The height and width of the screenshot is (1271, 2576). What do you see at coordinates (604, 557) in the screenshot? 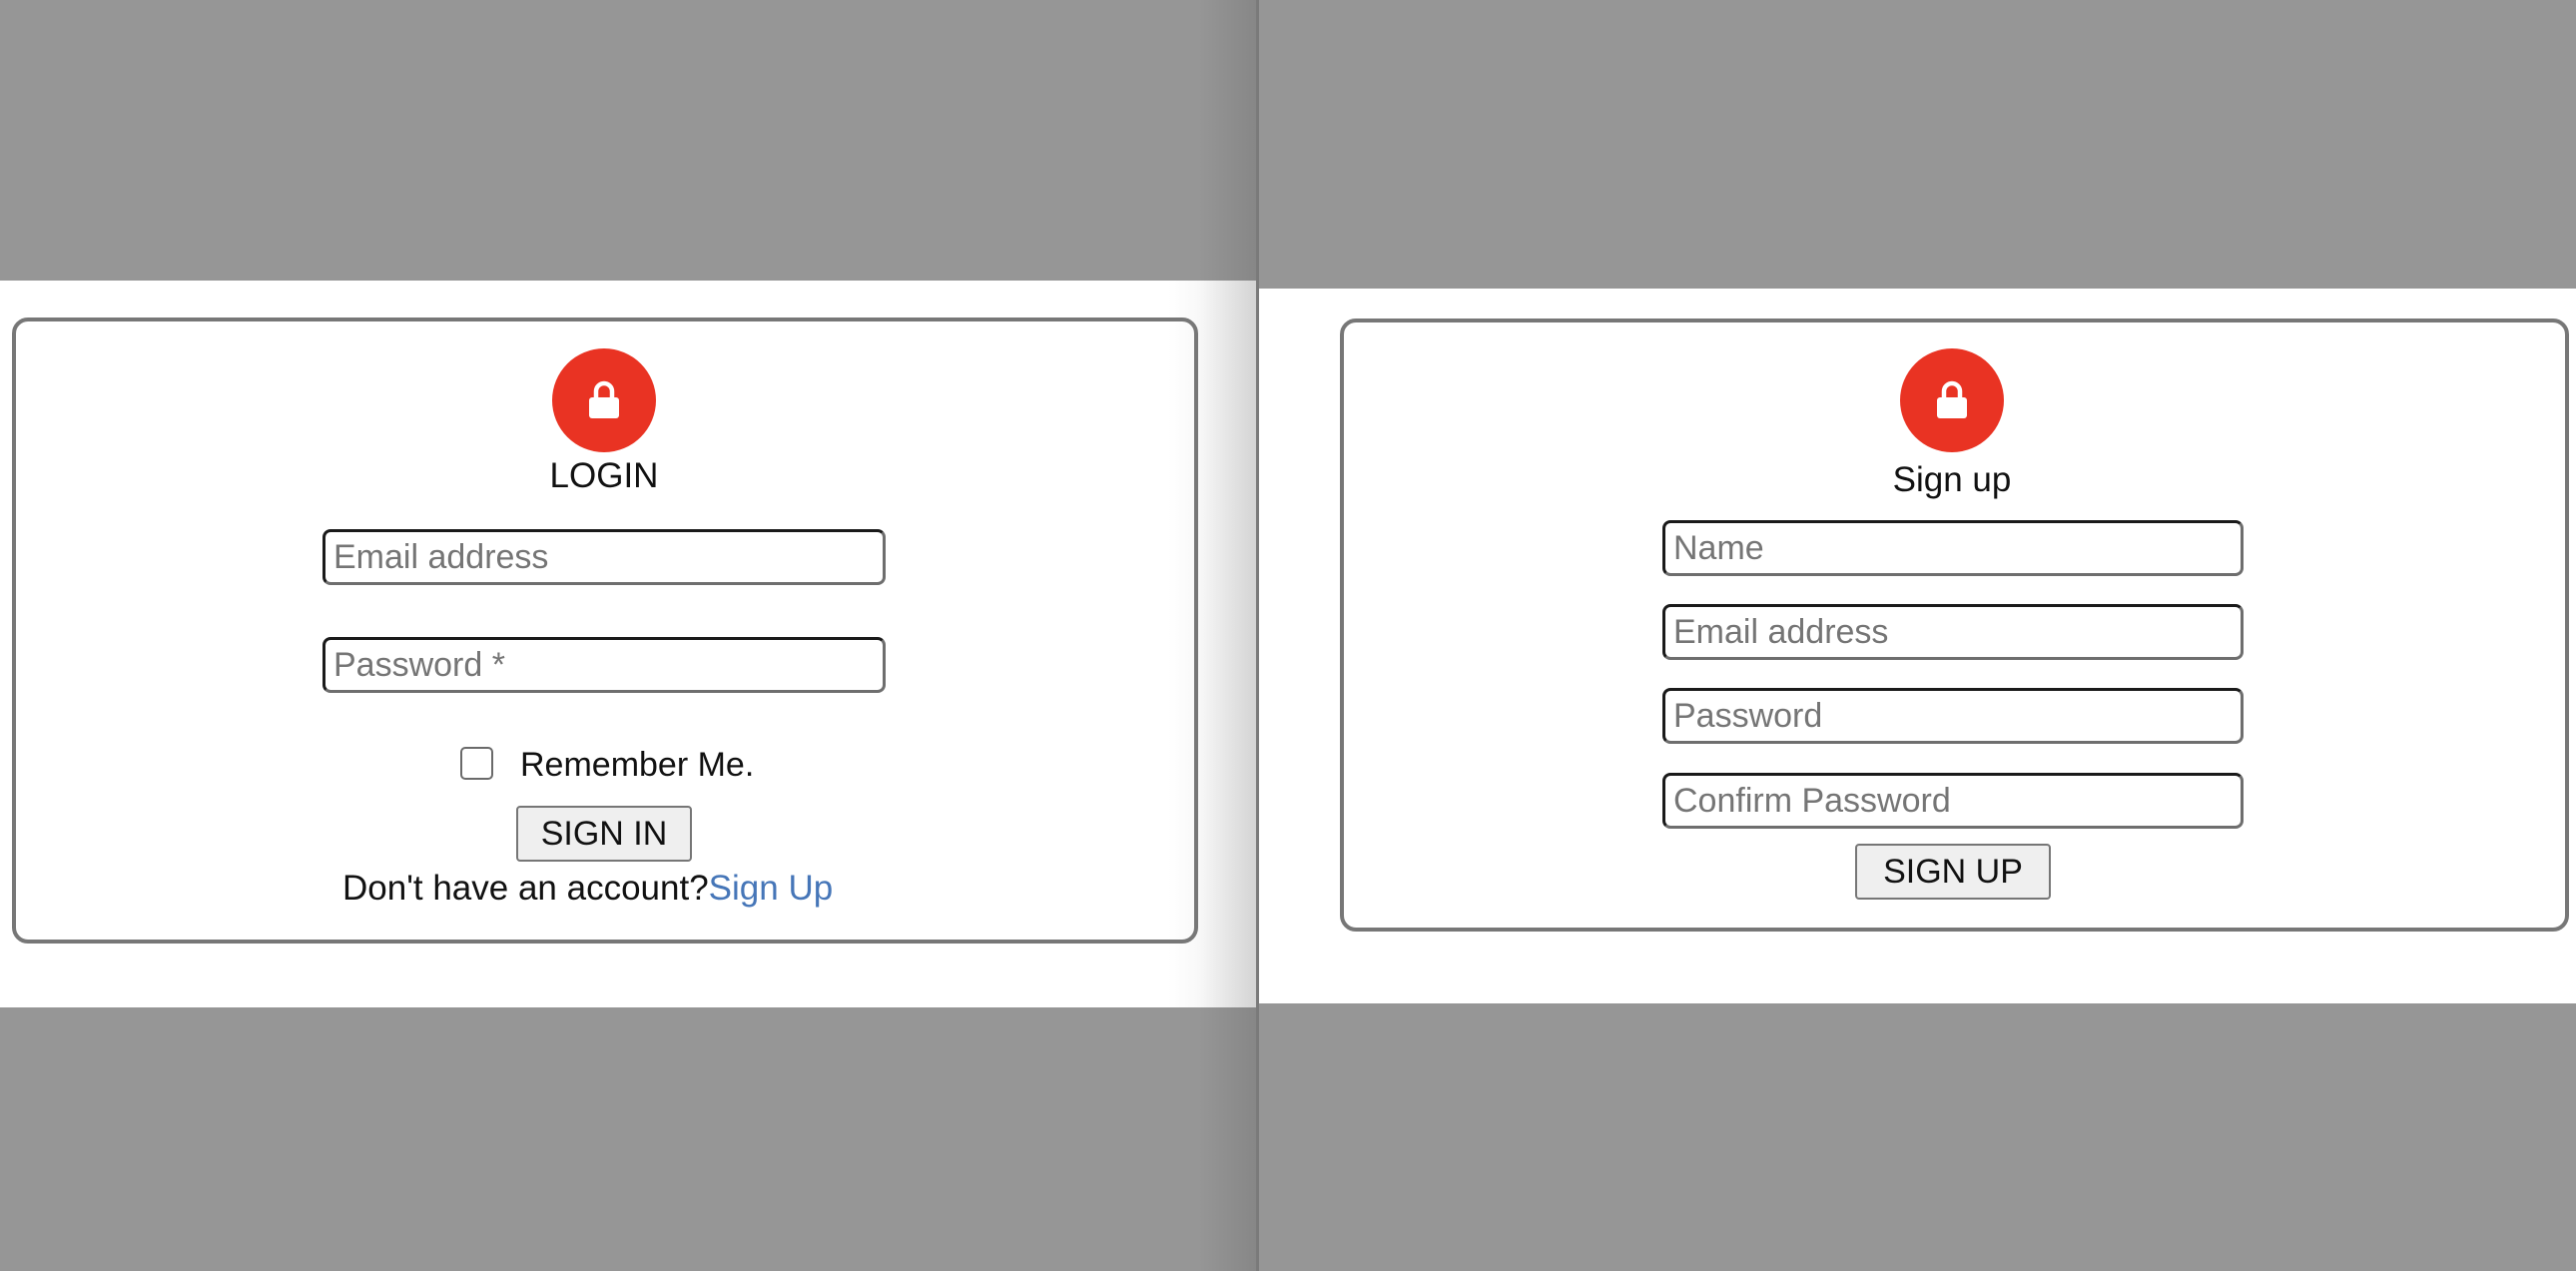
I see `login-email-input` at bounding box center [604, 557].